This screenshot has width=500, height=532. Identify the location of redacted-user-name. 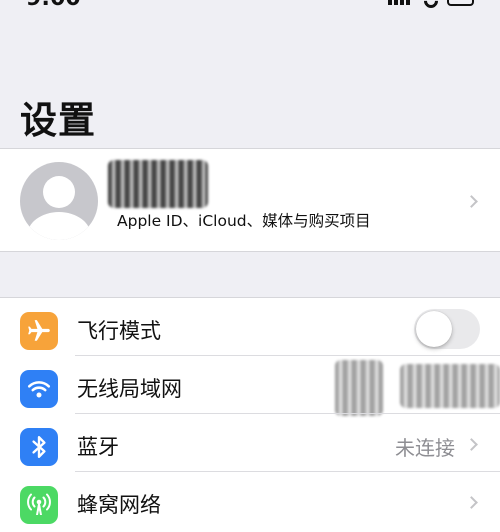
(158, 184).